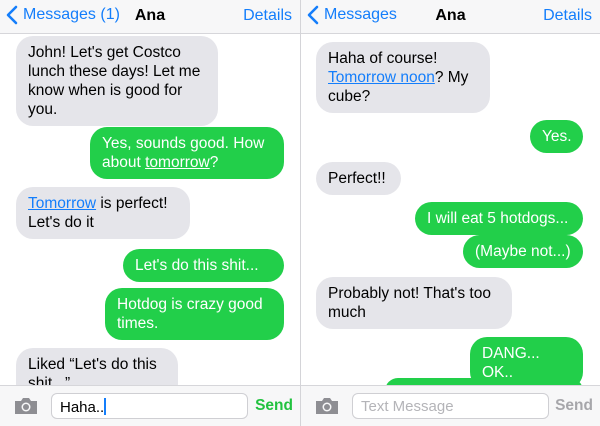  I want to click on message-input, so click(450, 406).